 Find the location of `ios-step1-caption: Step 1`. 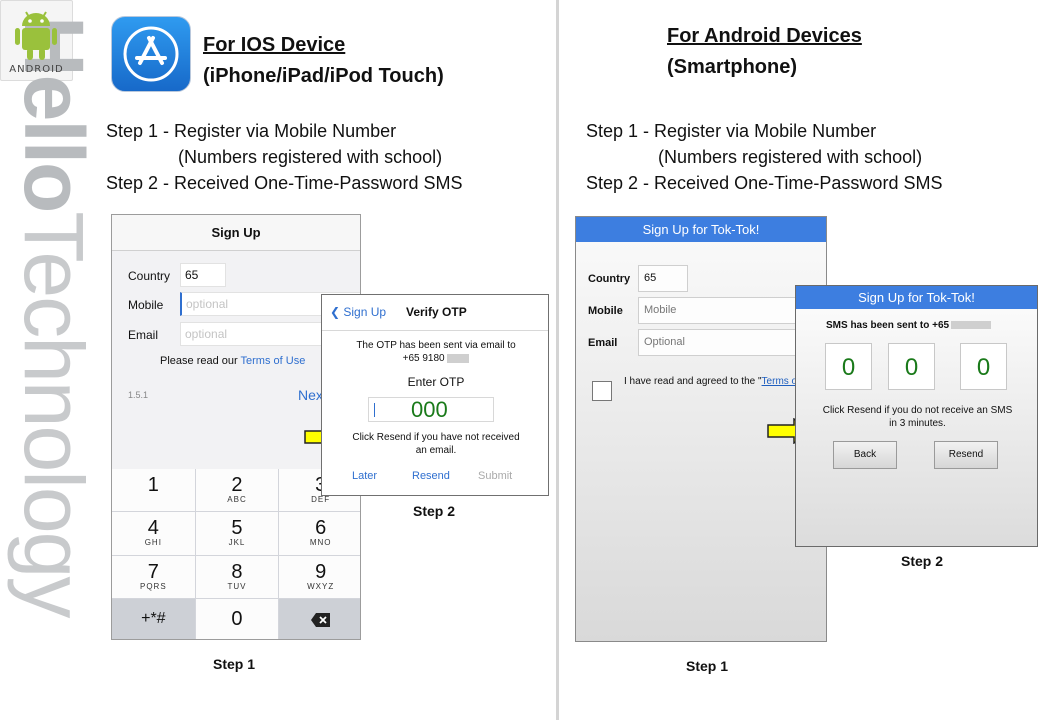

ios-step1-caption: Step 1 is located at coordinates (234, 664).